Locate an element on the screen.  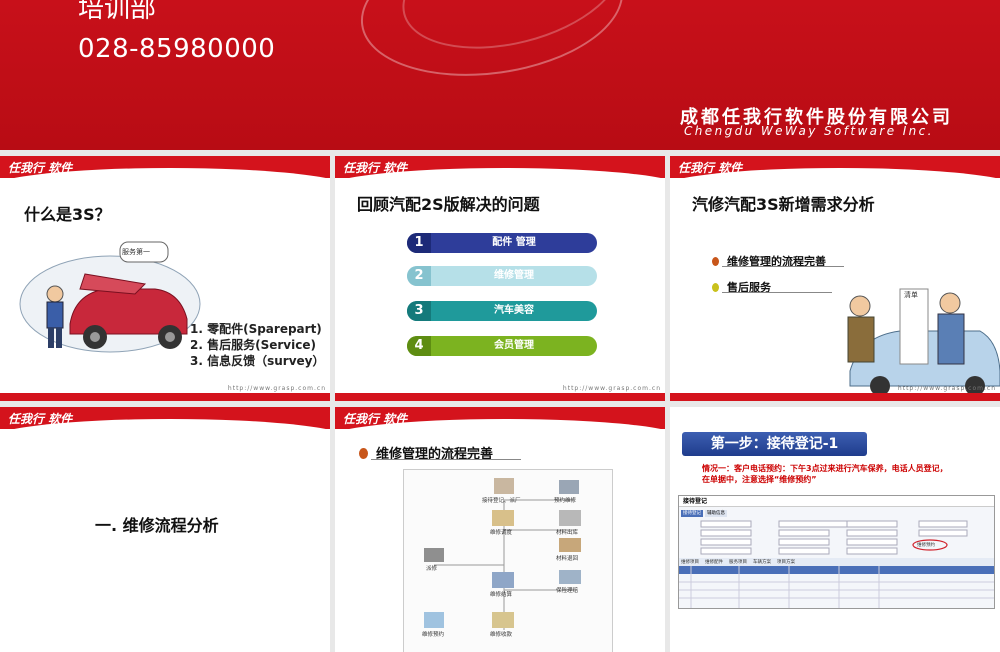
list-item: 3. 信息反馈（survey） is located at coordinates (257, 361).